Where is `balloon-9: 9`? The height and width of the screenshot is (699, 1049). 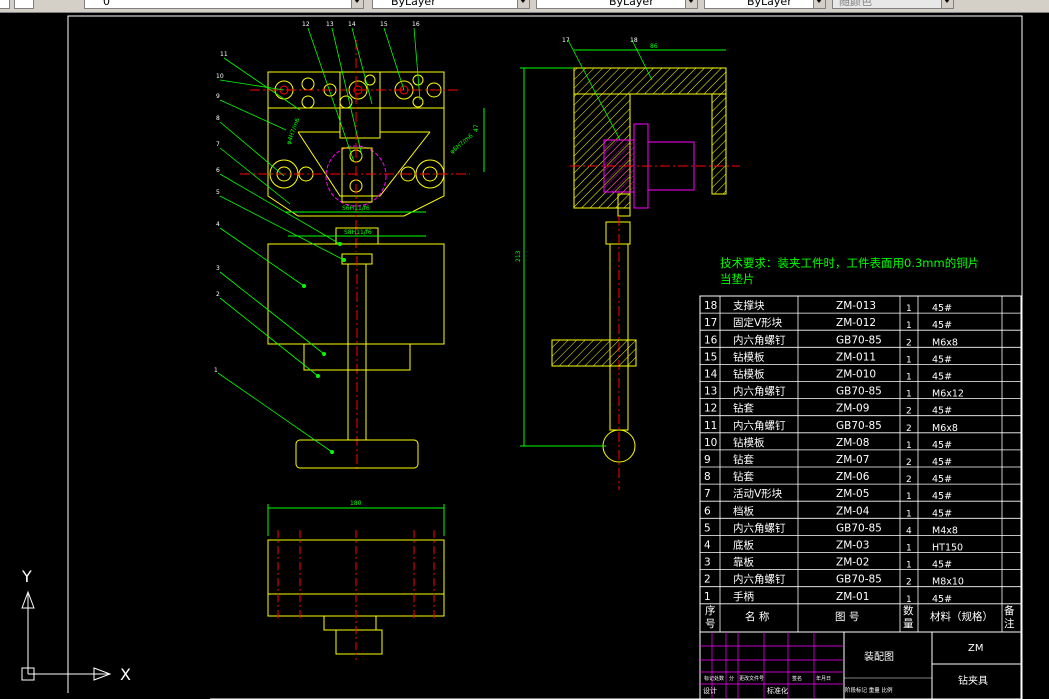
balloon-9: 9 is located at coordinates (218, 96).